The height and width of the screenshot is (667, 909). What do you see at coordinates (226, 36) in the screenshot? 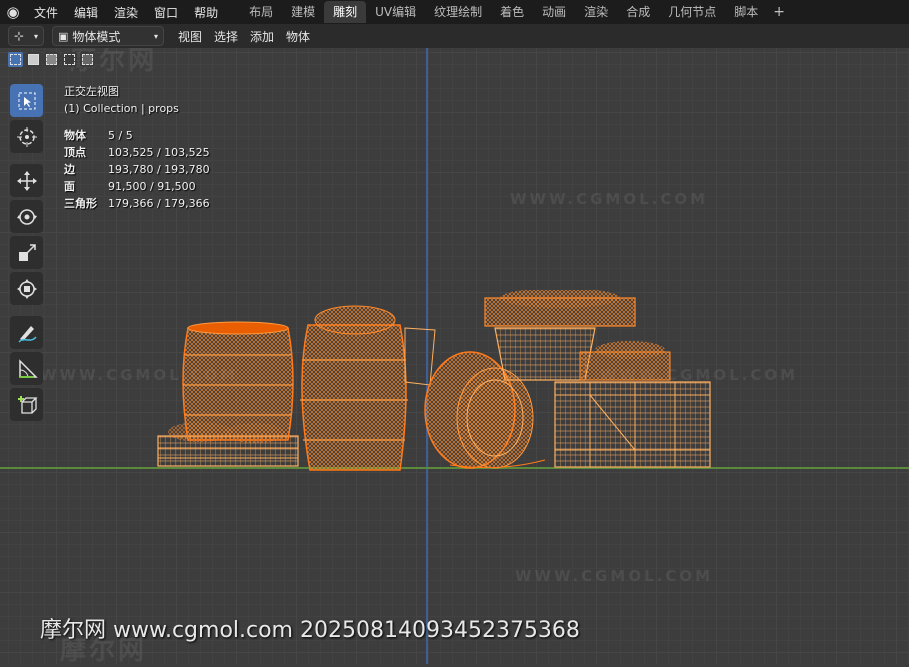
I see `menu-select: 选择` at bounding box center [226, 36].